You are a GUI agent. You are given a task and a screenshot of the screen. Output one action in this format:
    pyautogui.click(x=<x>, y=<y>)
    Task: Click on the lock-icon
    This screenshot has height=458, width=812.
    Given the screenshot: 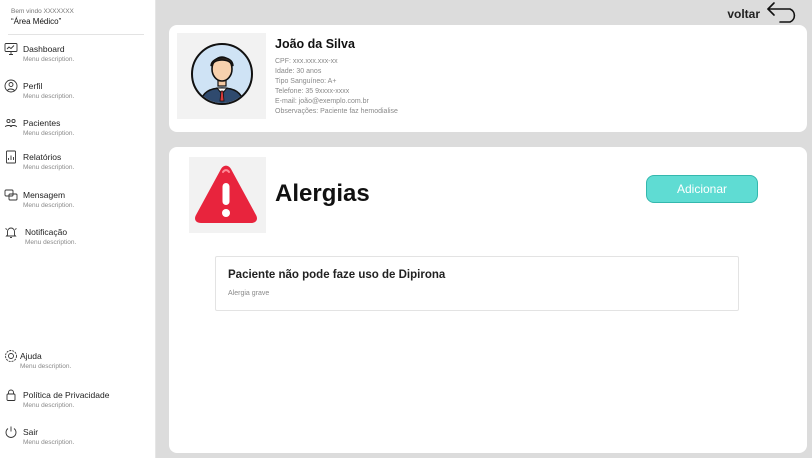 What is the action you would take?
    pyautogui.click(x=12, y=395)
    